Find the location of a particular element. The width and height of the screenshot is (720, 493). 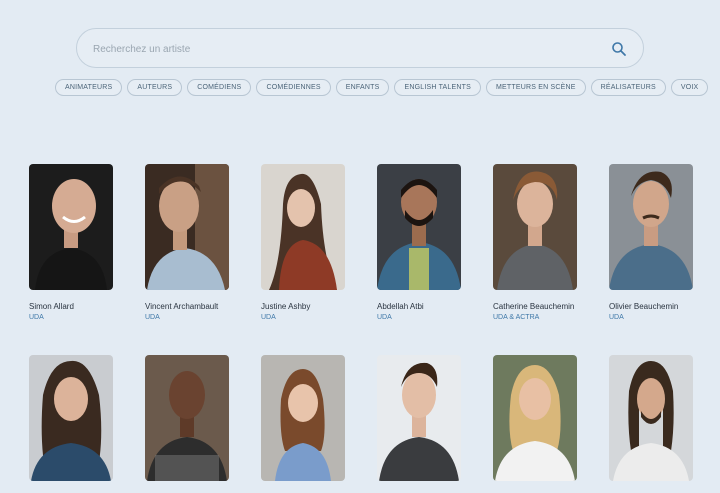

artist-card: Olivier Beauchemin UDA is located at coordinates (652, 242).